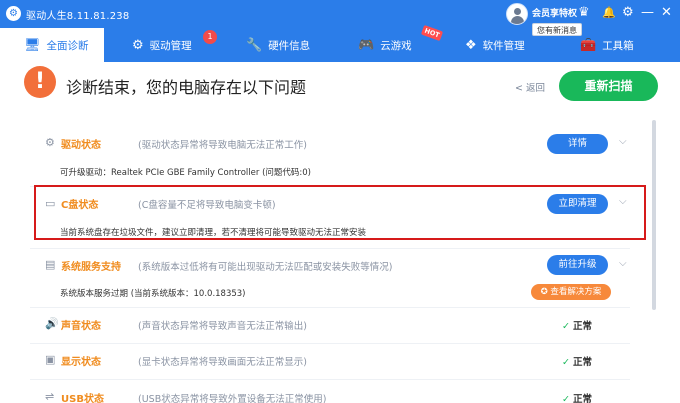 The width and height of the screenshot is (680, 403). Describe the element at coordinates (654, 215) in the screenshot. I see `scrollbar` at that location.